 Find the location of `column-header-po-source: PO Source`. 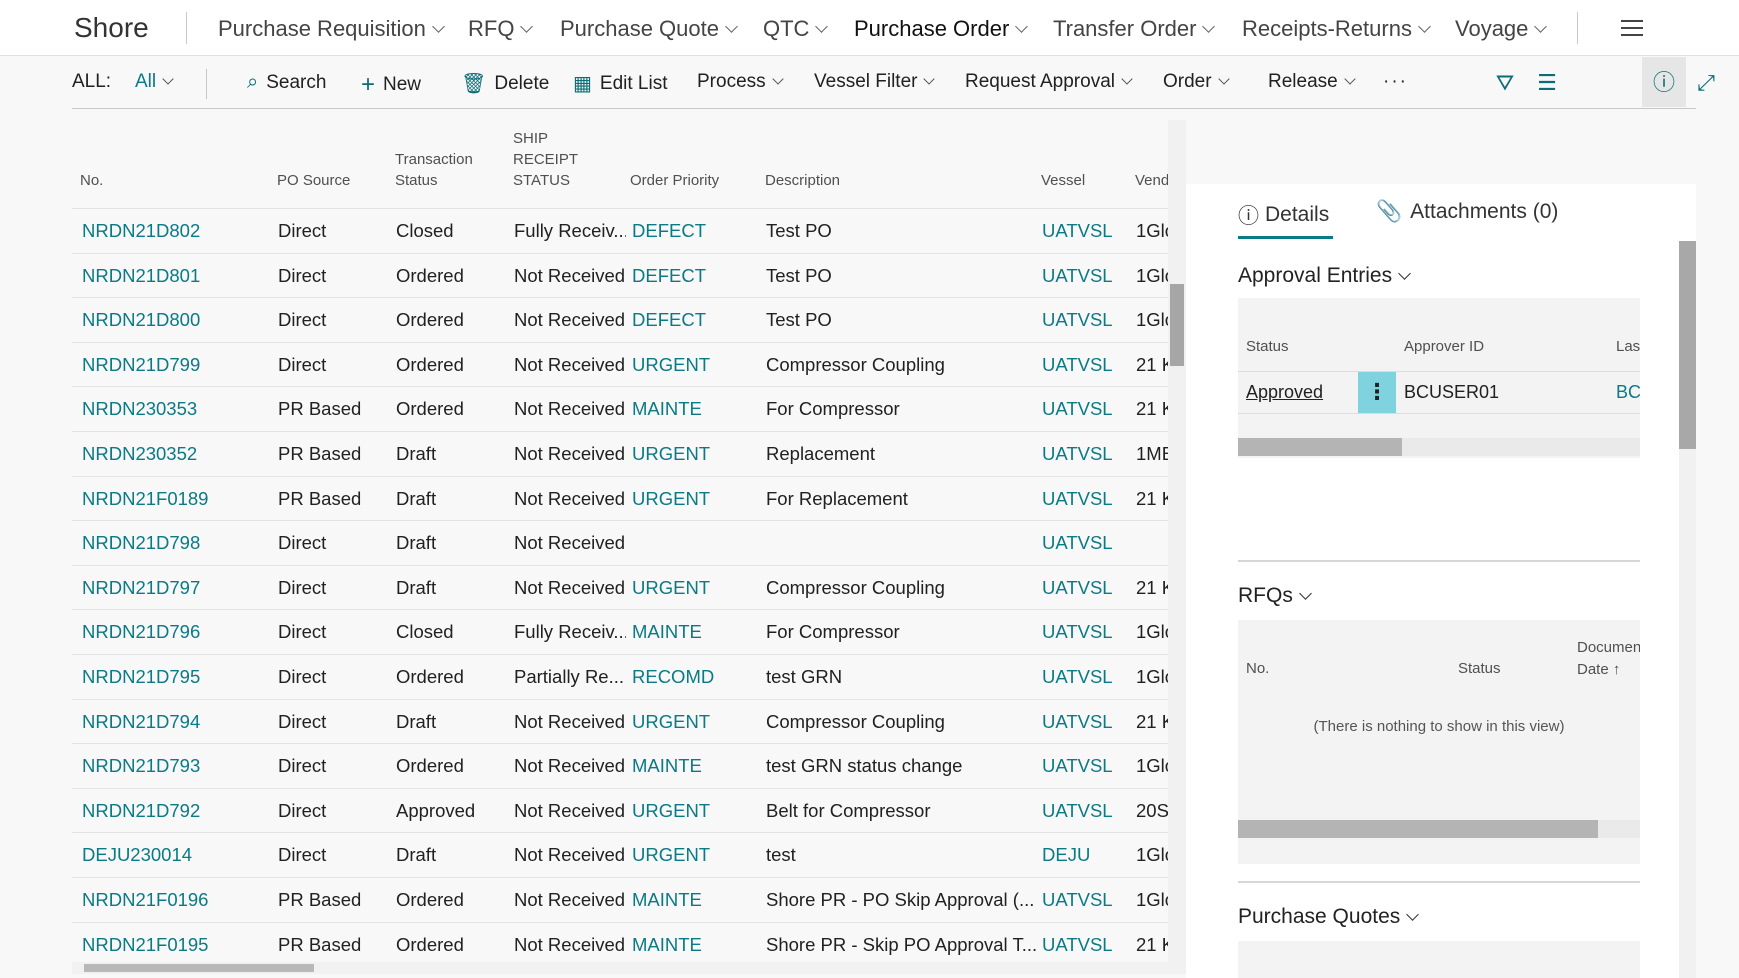

column-header-po-source: PO Source is located at coordinates (313, 180).